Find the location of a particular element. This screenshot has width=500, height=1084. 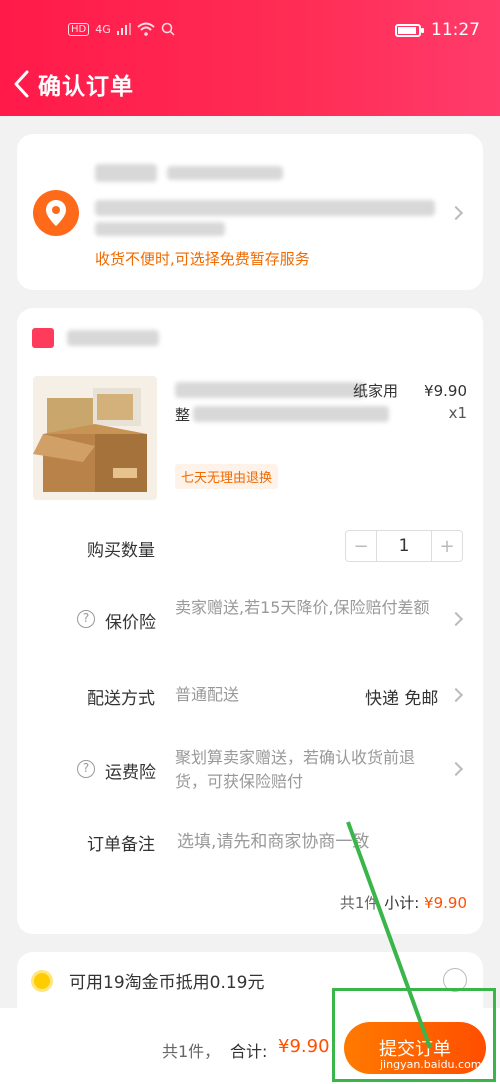

location-pin-icon is located at coordinates (56, 213).